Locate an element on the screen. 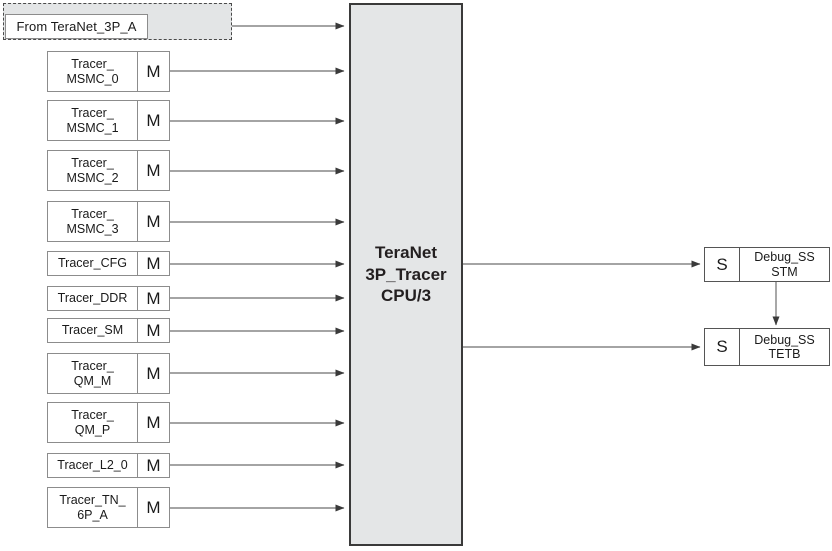 Image resolution: width=832 pixels, height=551 pixels. tracer-name-label: Tracer_ MSMC_1 is located at coordinates (92, 120).